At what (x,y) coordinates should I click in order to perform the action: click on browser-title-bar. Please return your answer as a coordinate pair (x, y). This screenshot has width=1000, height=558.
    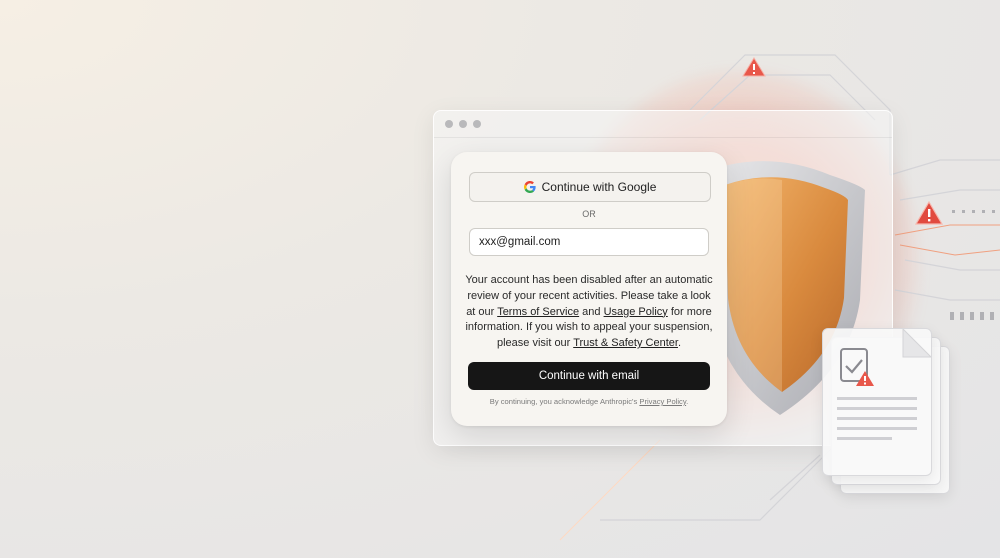
    Looking at the image, I should click on (663, 124).